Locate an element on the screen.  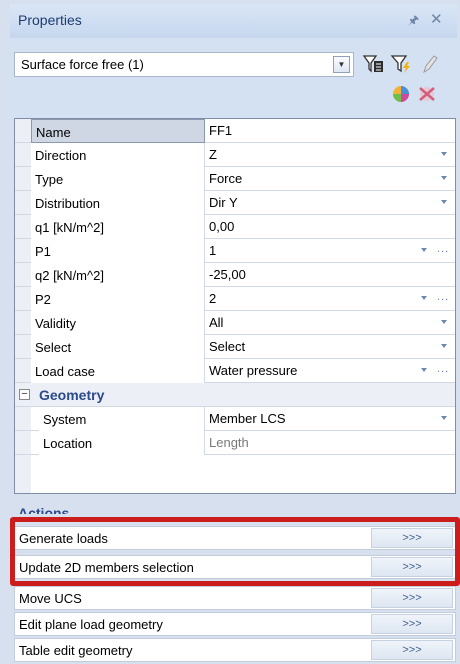
color-palette-icon is located at coordinates (401, 94).